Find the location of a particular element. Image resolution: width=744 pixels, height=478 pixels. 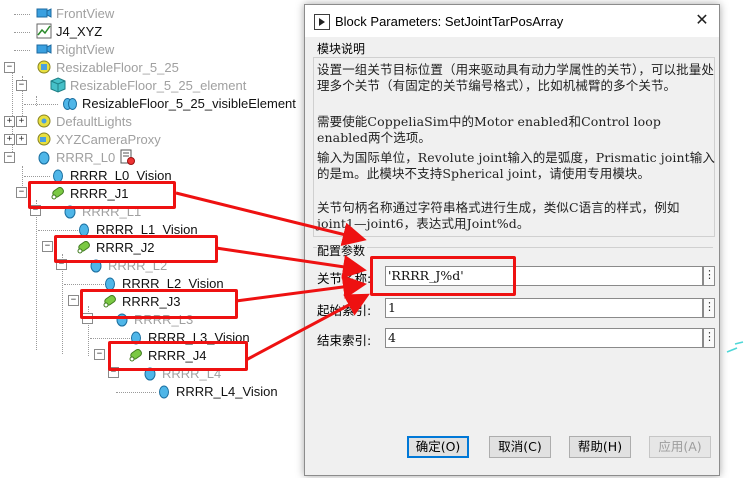

arrow-j3 is located at coordinates (301, 289).